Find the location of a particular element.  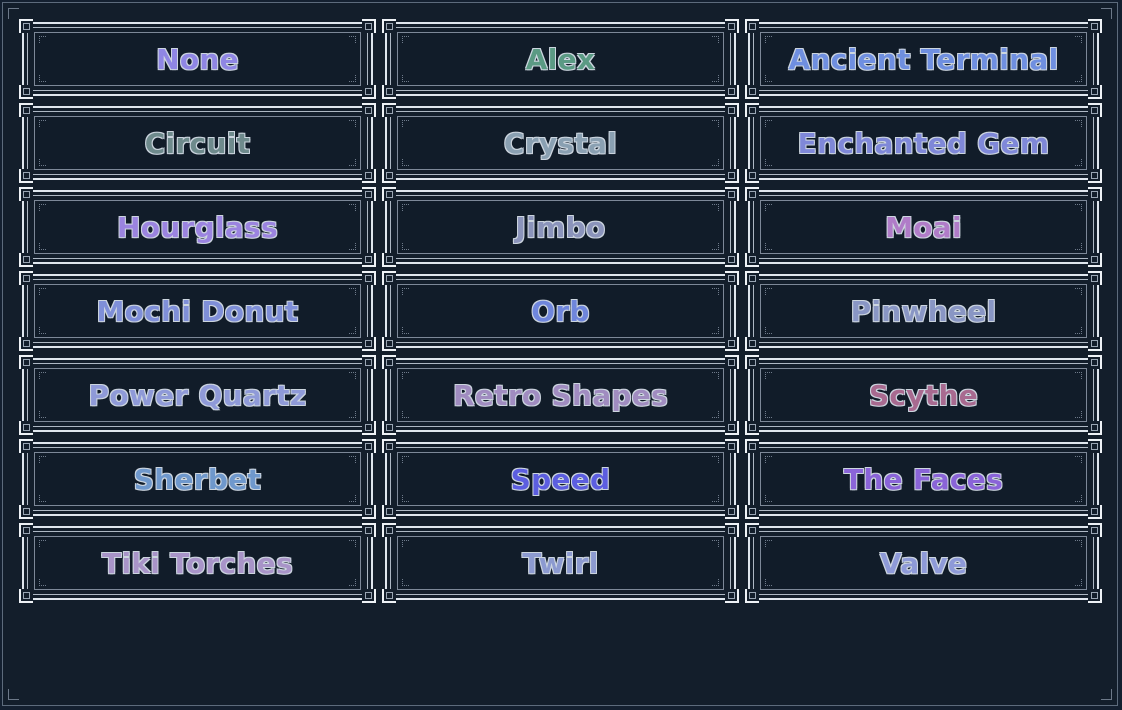

option-label: Twirl is located at coordinates (560, 563).